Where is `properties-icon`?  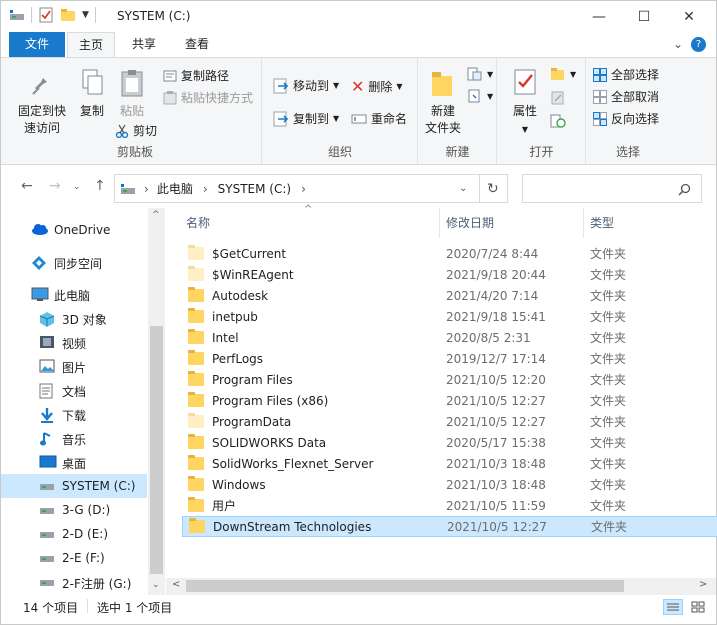
properties-icon is located at coordinates (46, 15).